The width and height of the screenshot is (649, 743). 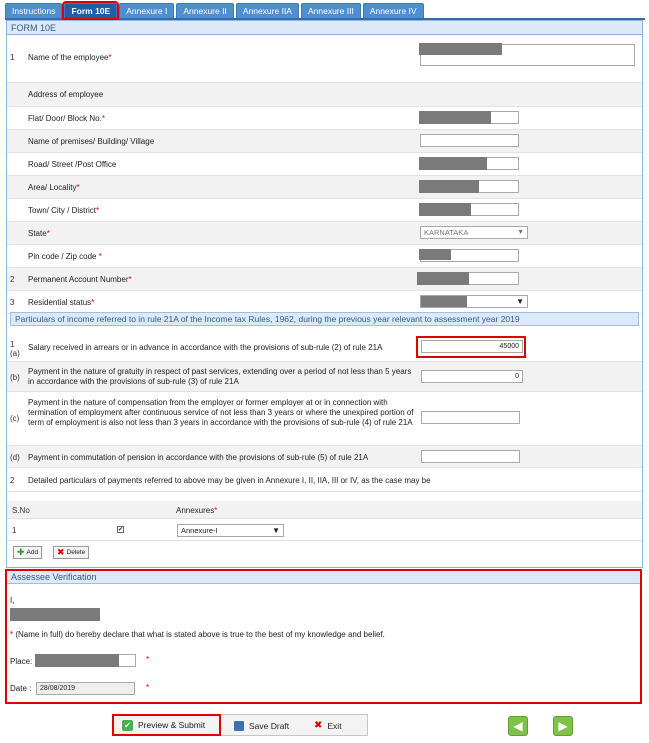 I want to click on gratuity-field: 0, so click(x=472, y=376).